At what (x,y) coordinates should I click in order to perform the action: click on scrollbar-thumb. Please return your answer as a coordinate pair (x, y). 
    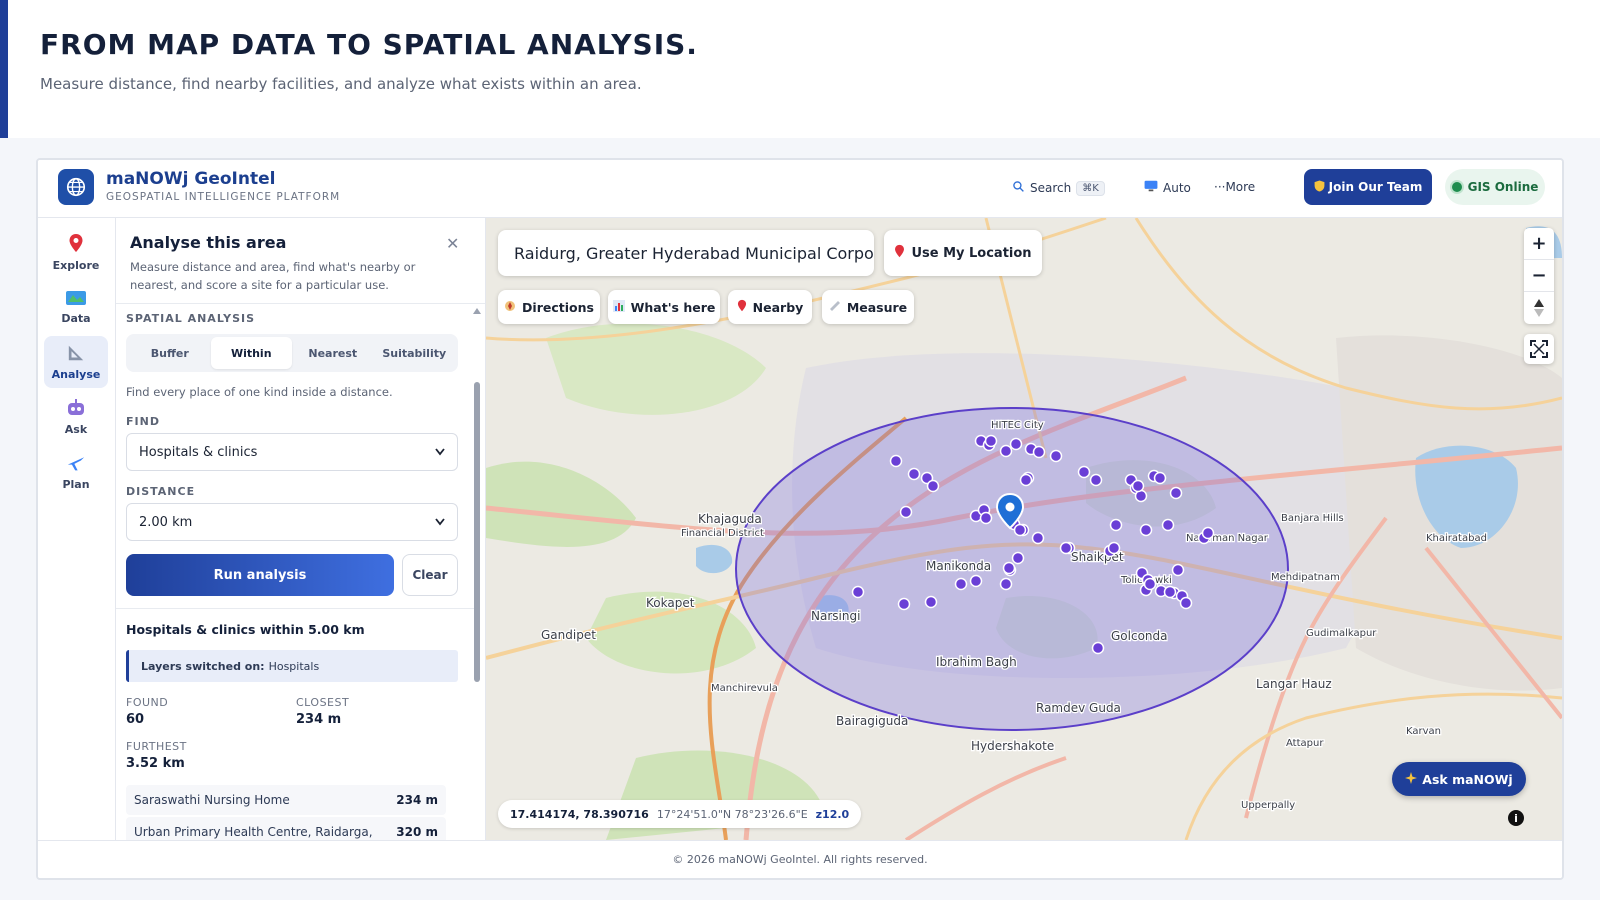
    Looking at the image, I should click on (477, 532).